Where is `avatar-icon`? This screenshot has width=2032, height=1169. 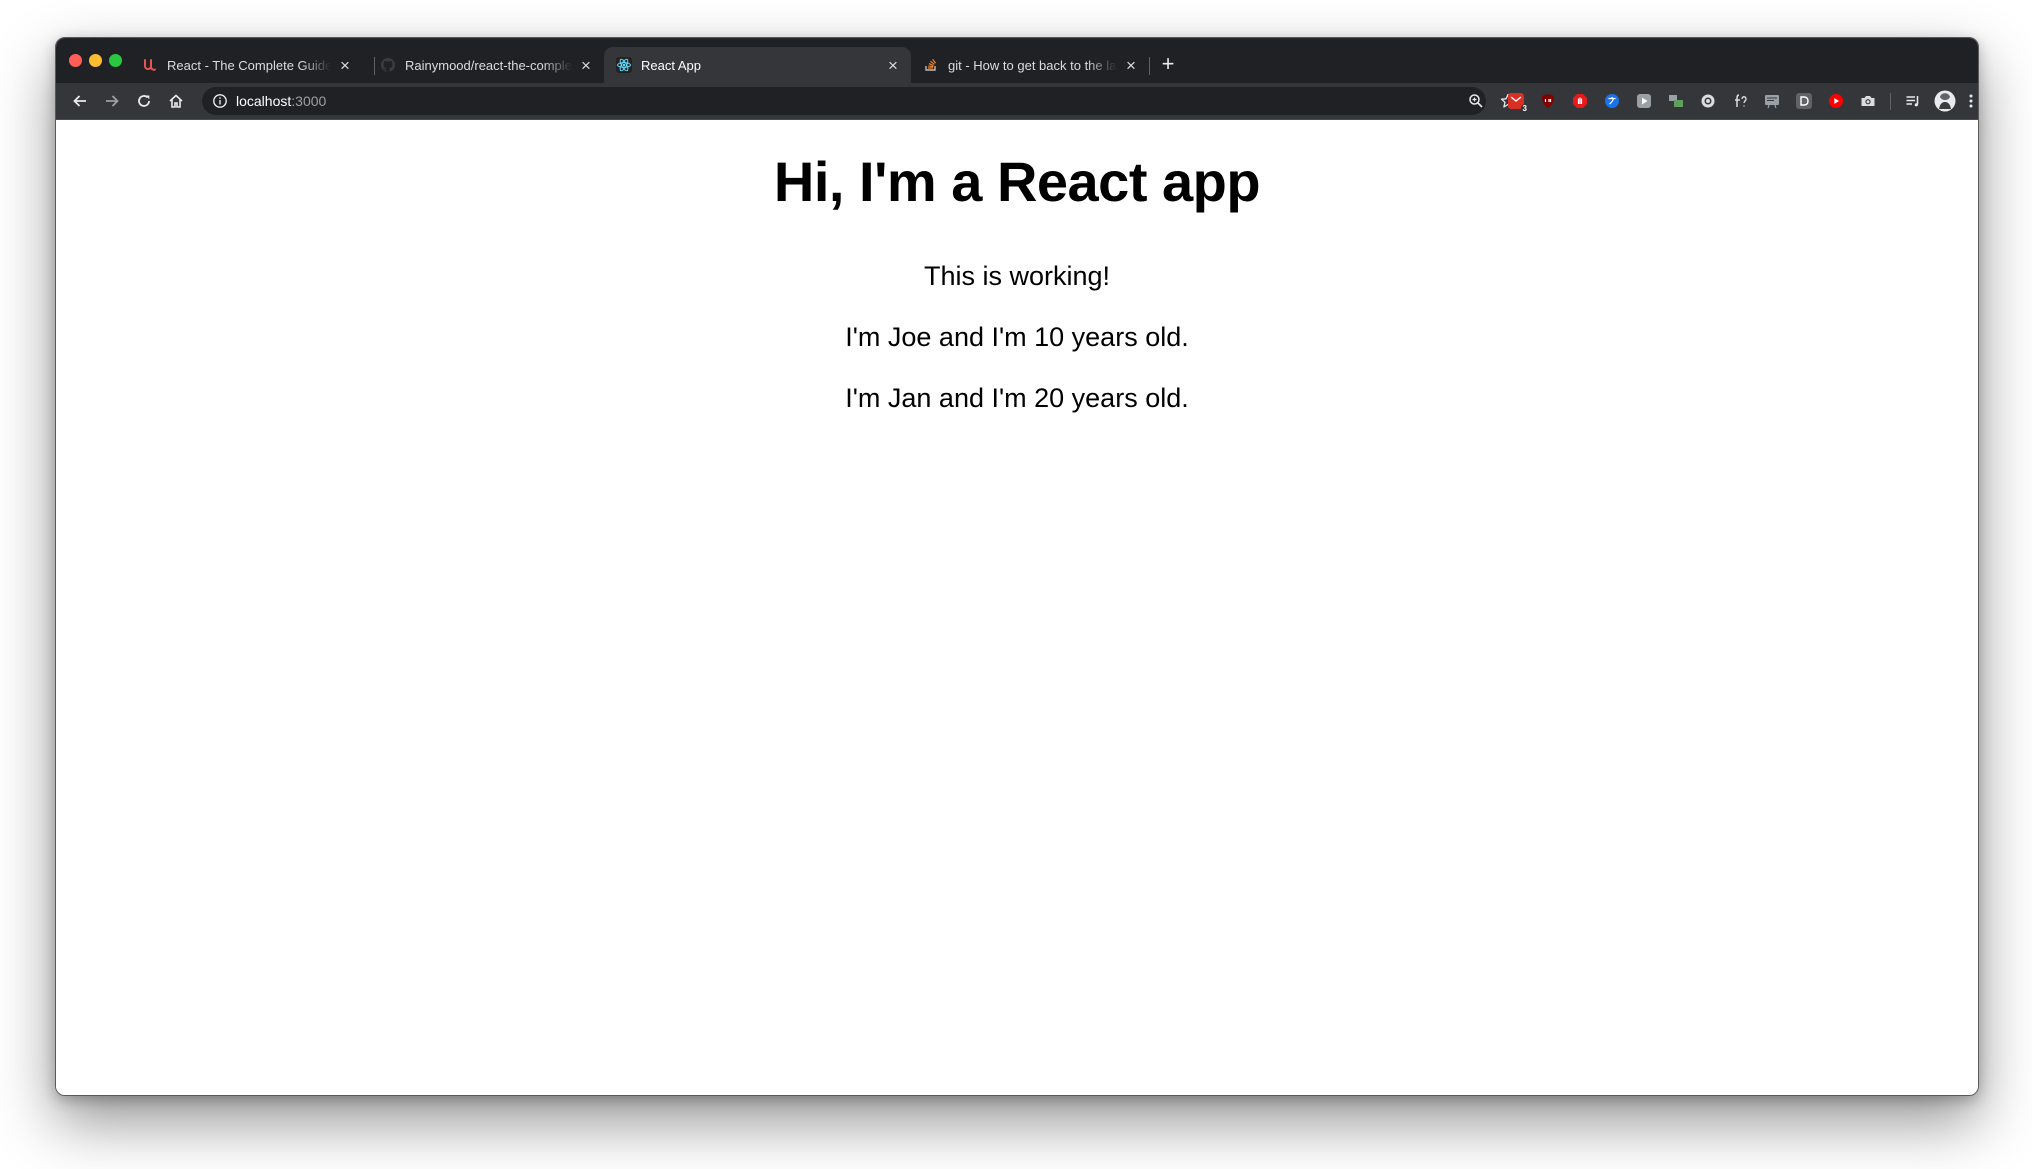 avatar-icon is located at coordinates (1945, 101).